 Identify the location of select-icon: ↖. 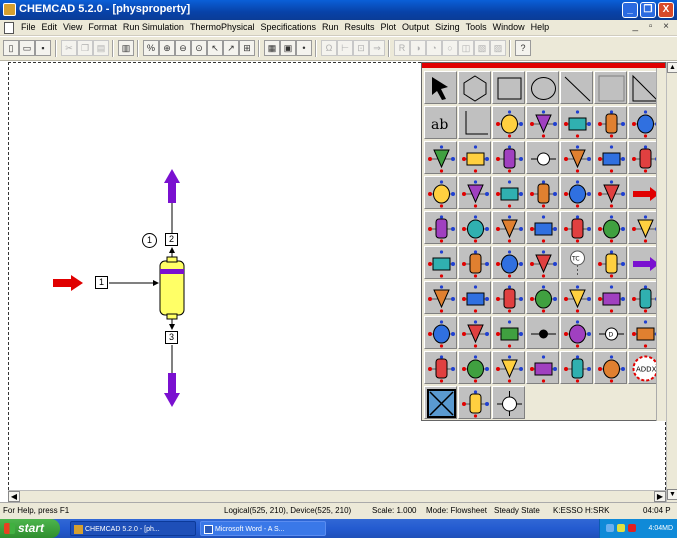
(215, 48).